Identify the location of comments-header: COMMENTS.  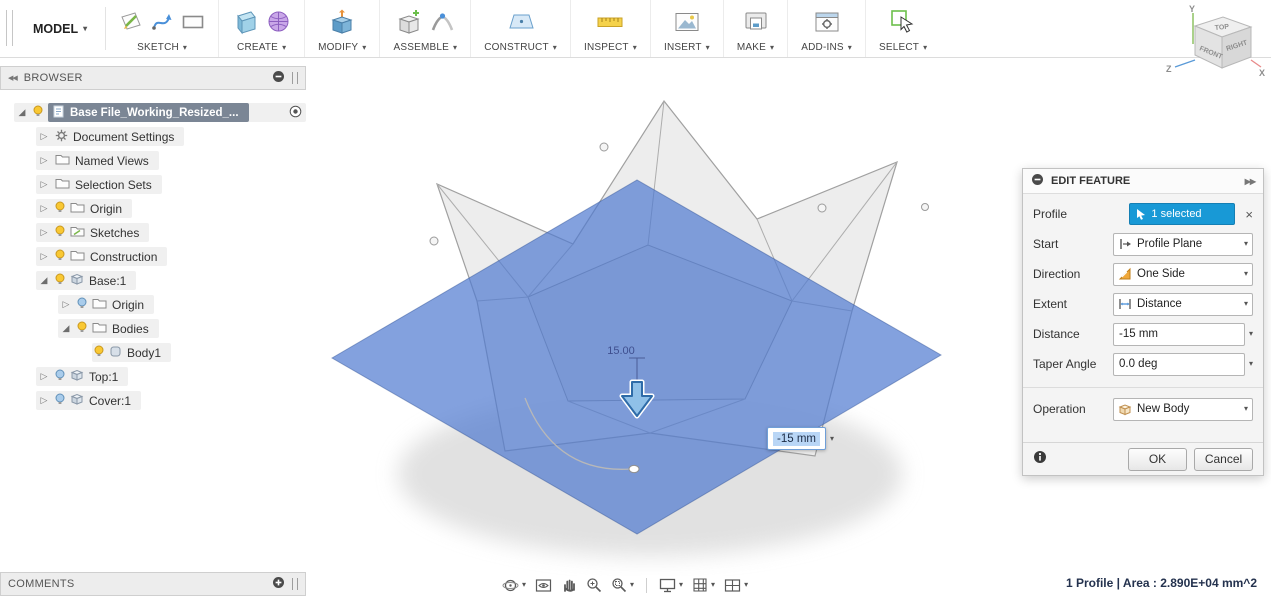
(153, 584).